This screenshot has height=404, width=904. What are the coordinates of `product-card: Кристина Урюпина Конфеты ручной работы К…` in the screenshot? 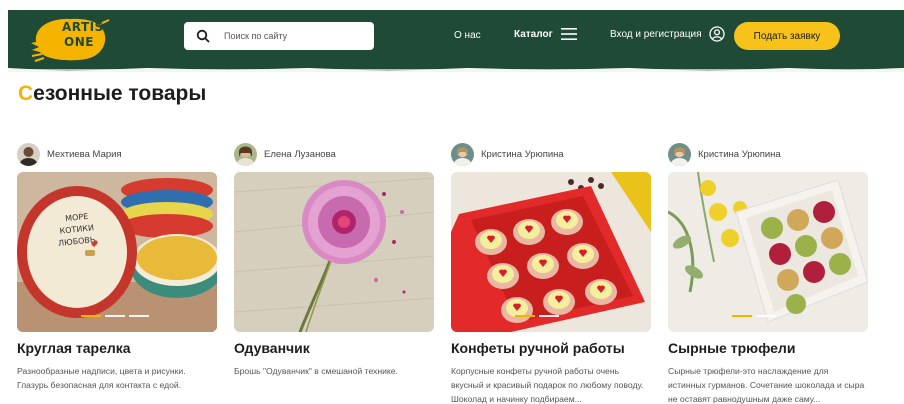 It's located at (551, 273).